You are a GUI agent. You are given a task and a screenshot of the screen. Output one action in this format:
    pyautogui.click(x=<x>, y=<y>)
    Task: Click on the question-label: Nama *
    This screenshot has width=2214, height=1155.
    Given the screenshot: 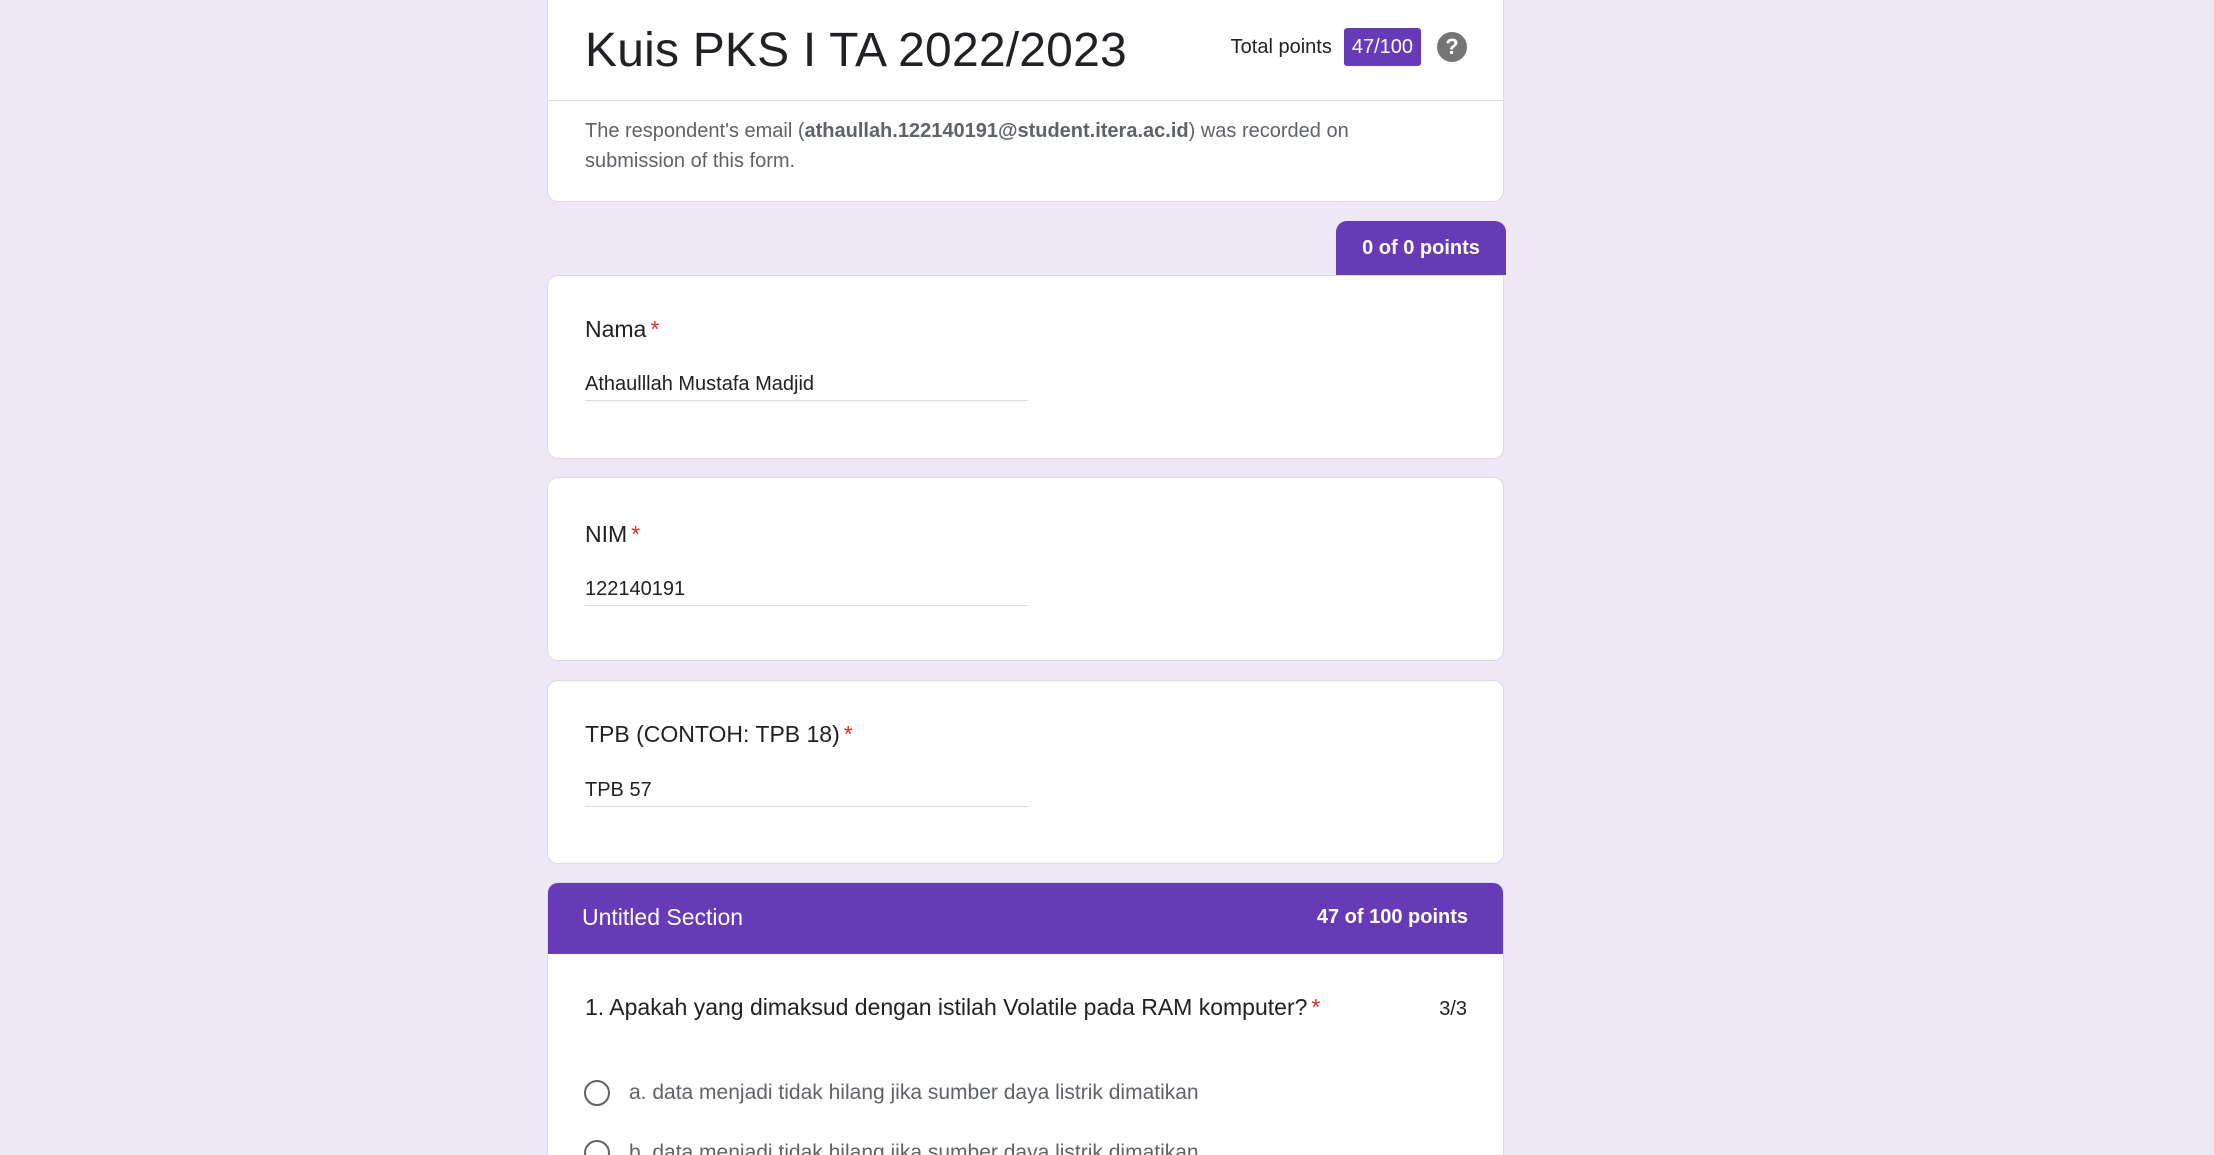 What is the action you would take?
    pyautogui.click(x=622, y=329)
    